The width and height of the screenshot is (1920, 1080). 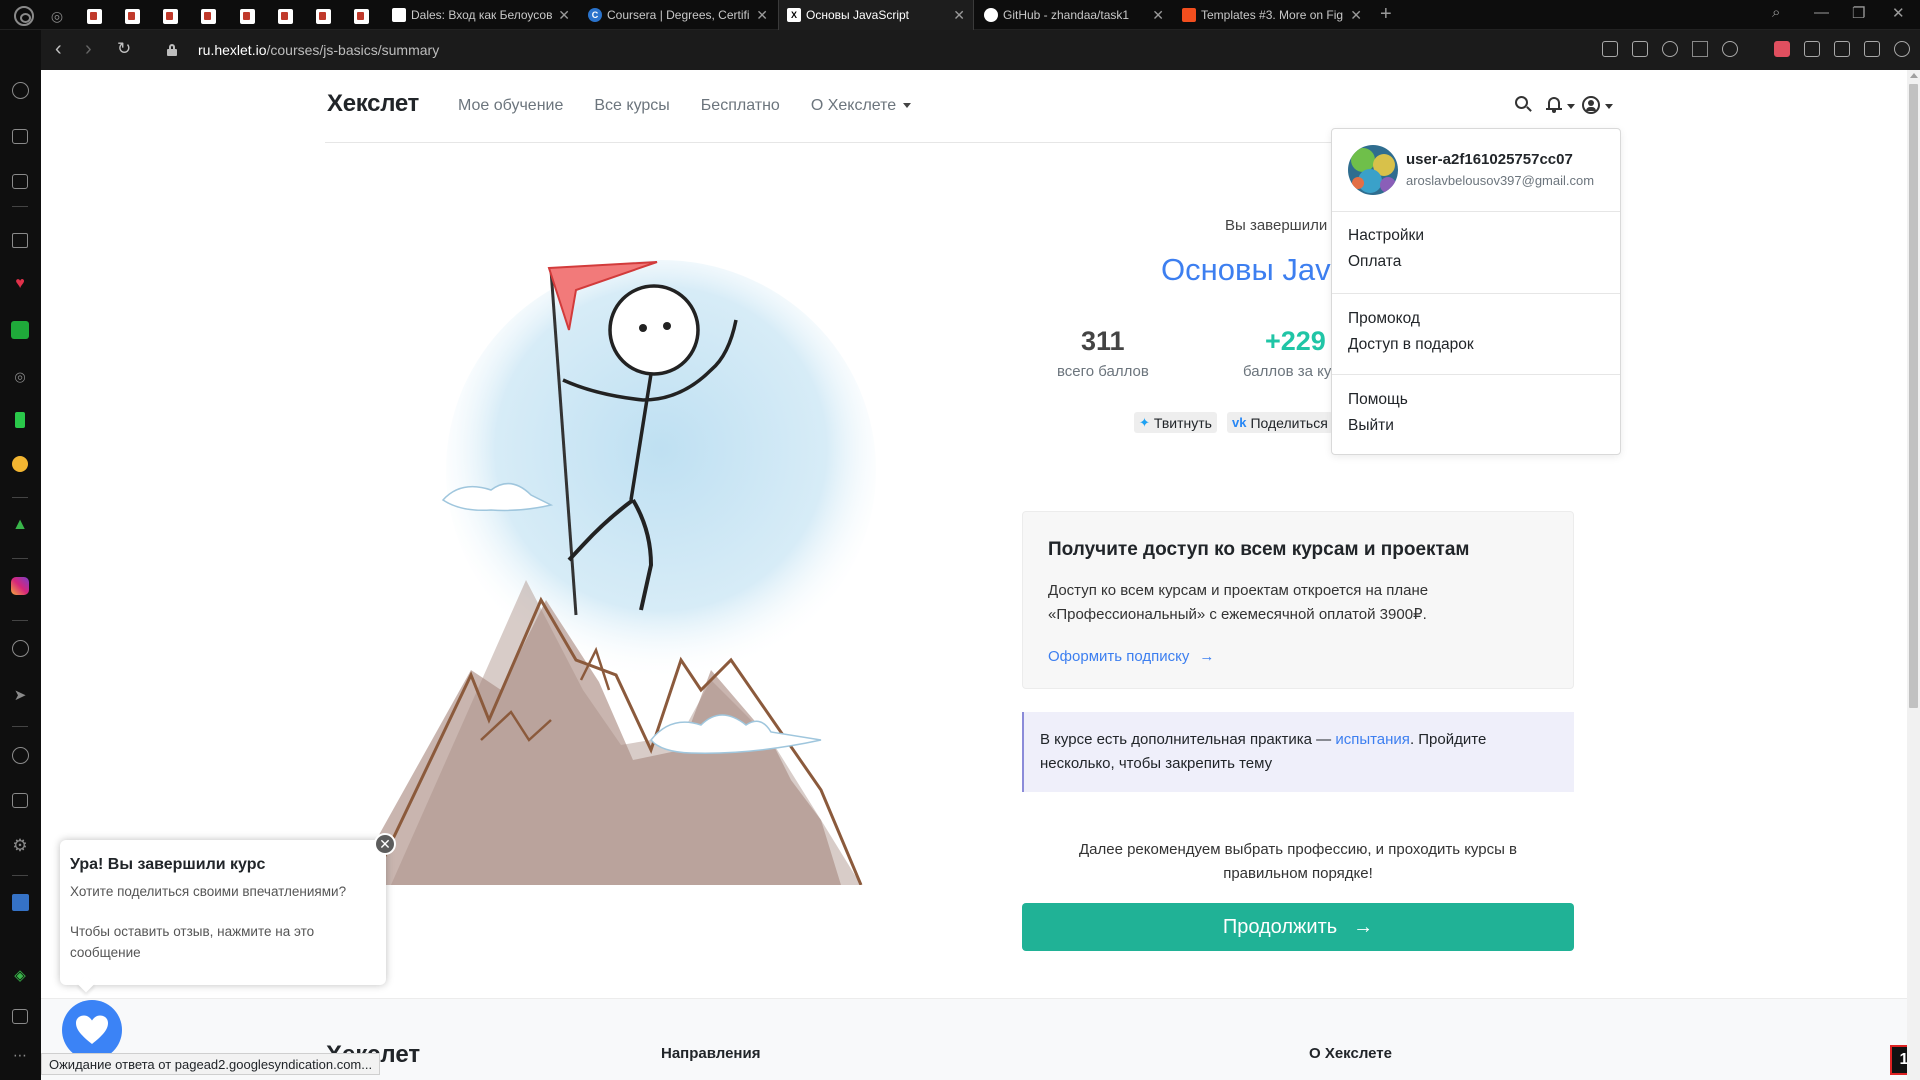 I want to click on new-tab-icon: +, so click(x=1386, y=14).